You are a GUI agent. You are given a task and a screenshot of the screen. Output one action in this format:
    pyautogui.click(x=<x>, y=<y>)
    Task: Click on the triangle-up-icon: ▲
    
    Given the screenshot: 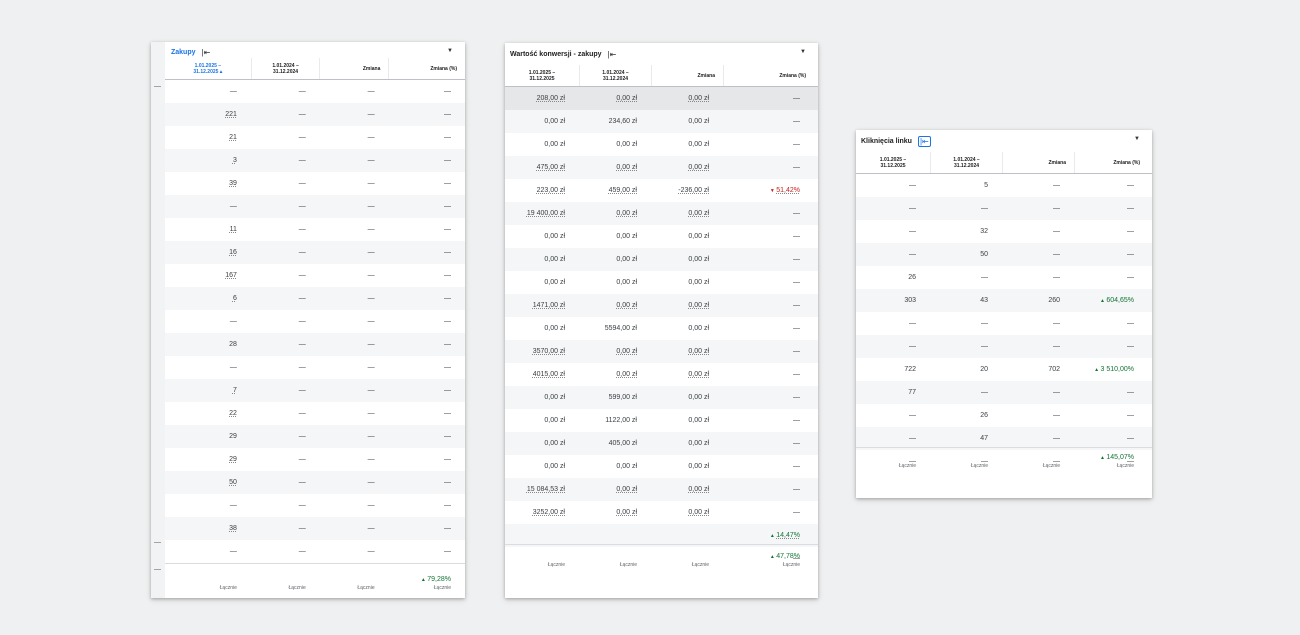 What is the action you would take?
    pyautogui.click(x=773, y=557)
    